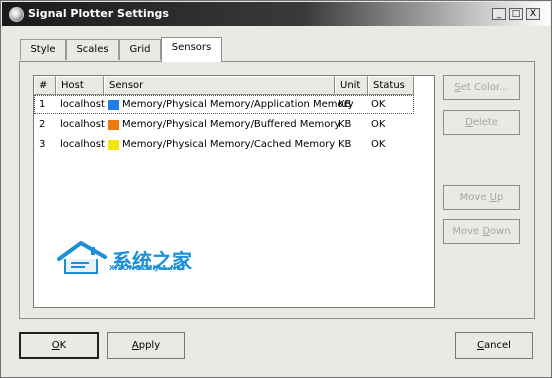 The image size is (552, 378). Describe the element at coordinates (493, 197) in the screenshot. I see `move-up-mnemonic: U` at that location.